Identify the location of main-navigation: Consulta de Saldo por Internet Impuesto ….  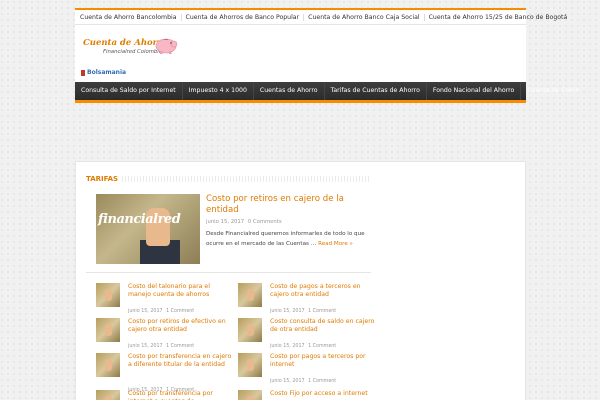
(327, 92).